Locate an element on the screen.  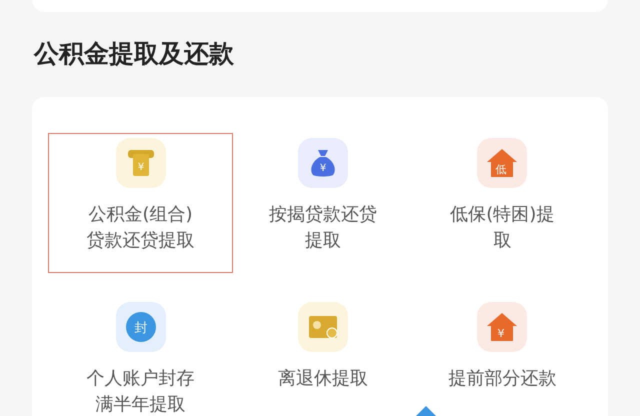
section-title: 公积金提取及还款 is located at coordinates (133, 54).